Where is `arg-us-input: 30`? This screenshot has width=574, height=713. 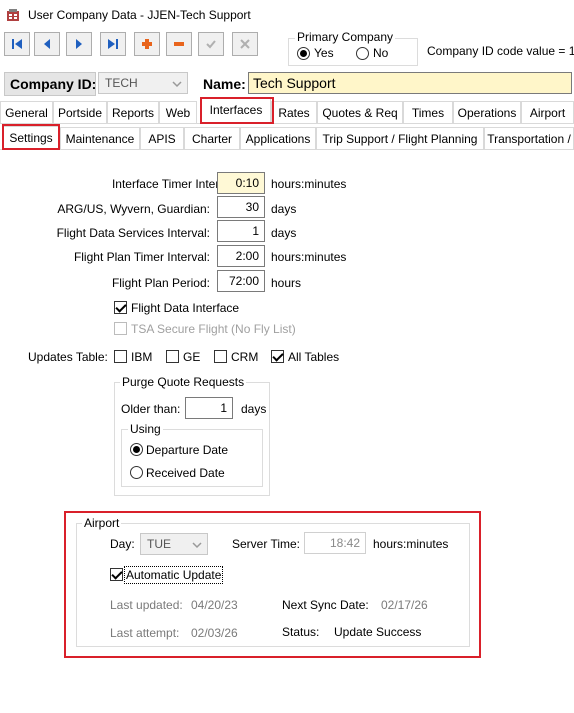 arg-us-input: 30 is located at coordinates (241, 207).